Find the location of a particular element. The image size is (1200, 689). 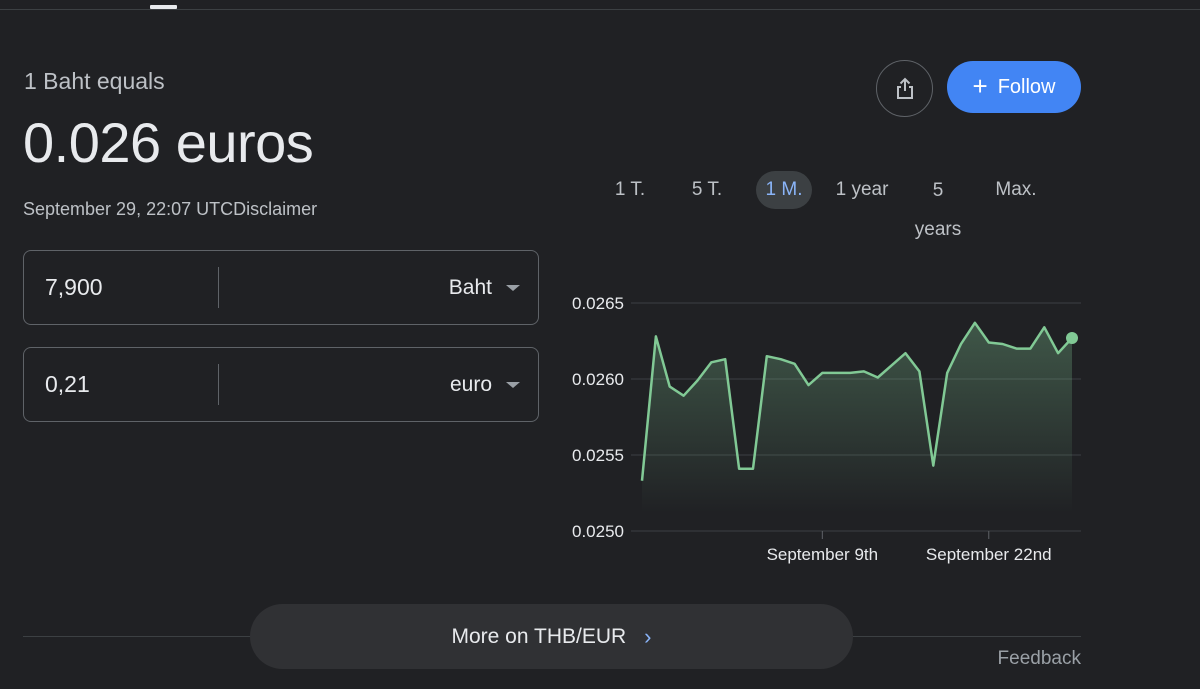

follow-button: + Follow is located at coordinates (1014, 87).